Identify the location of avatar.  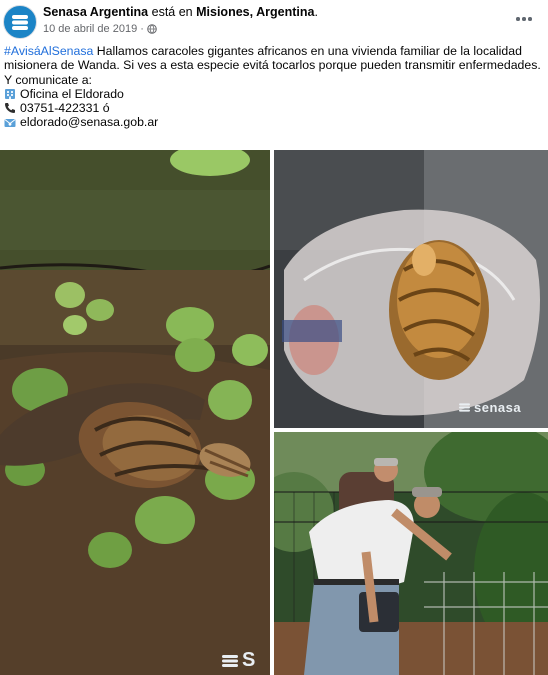
(20, 22).